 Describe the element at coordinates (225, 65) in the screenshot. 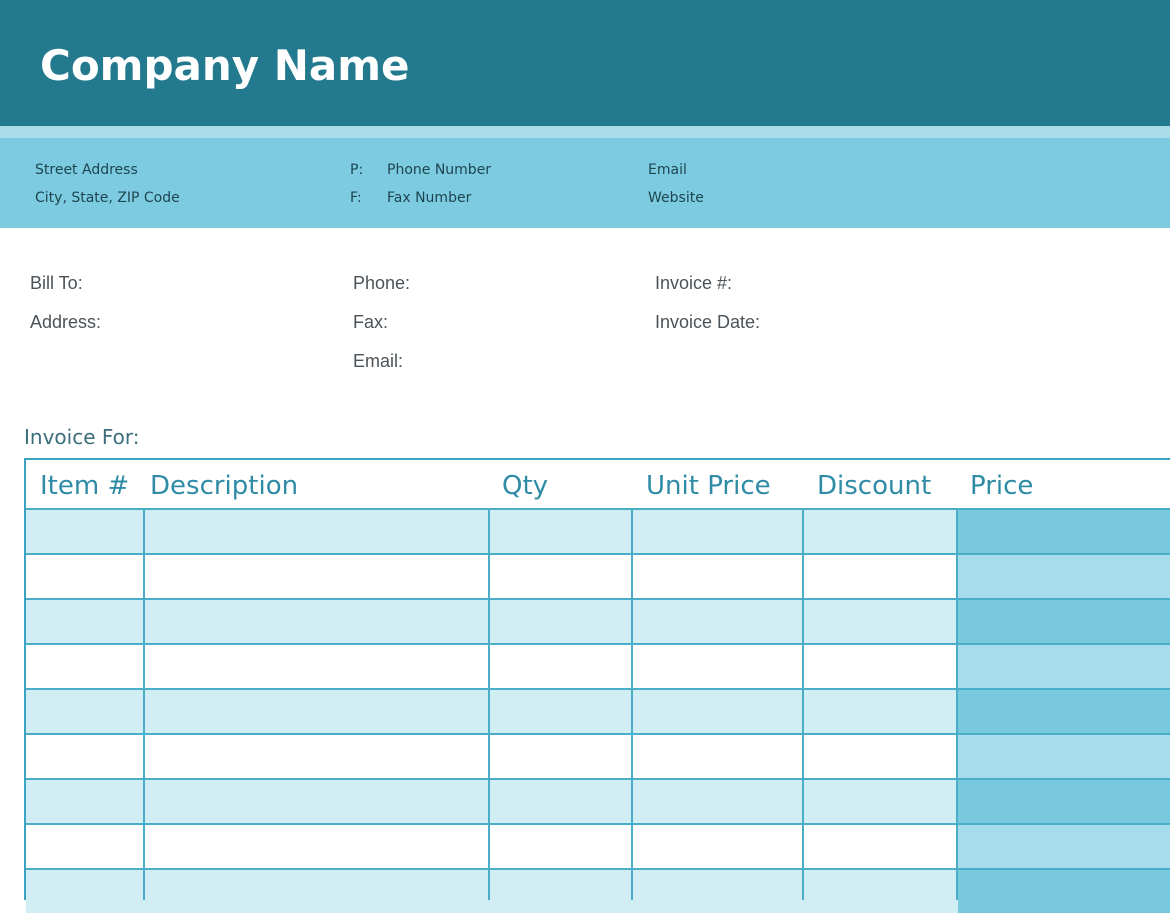

I see `company-name: Company Name` at that location.